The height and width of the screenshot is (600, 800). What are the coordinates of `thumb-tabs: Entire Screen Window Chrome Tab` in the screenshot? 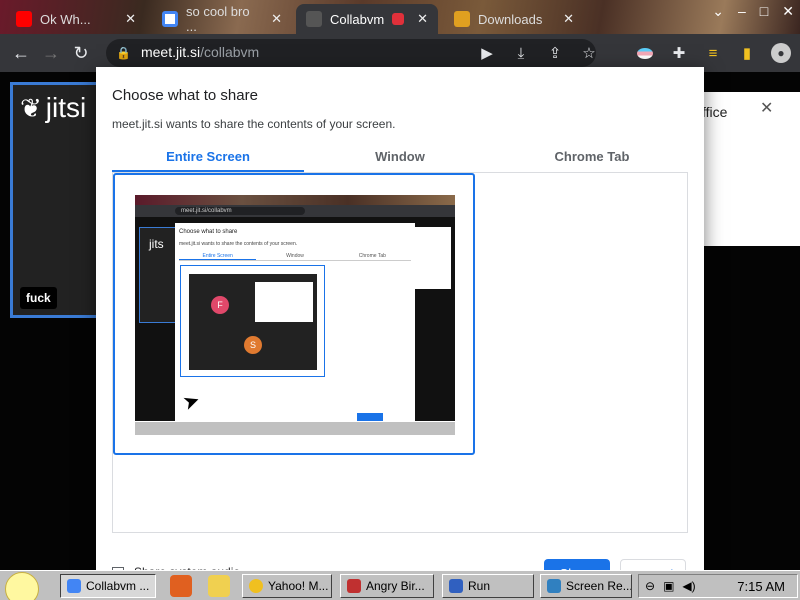 It's located at (295, 257).